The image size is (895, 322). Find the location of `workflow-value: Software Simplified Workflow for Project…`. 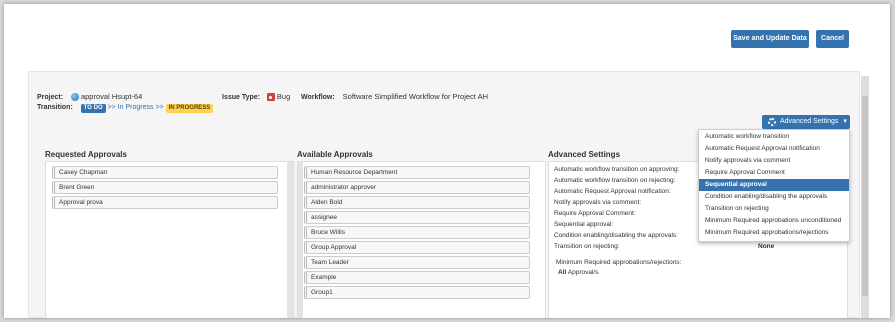

workflow-value: Software Simplified Workflow for Project… is located at coordinates (415, 96).